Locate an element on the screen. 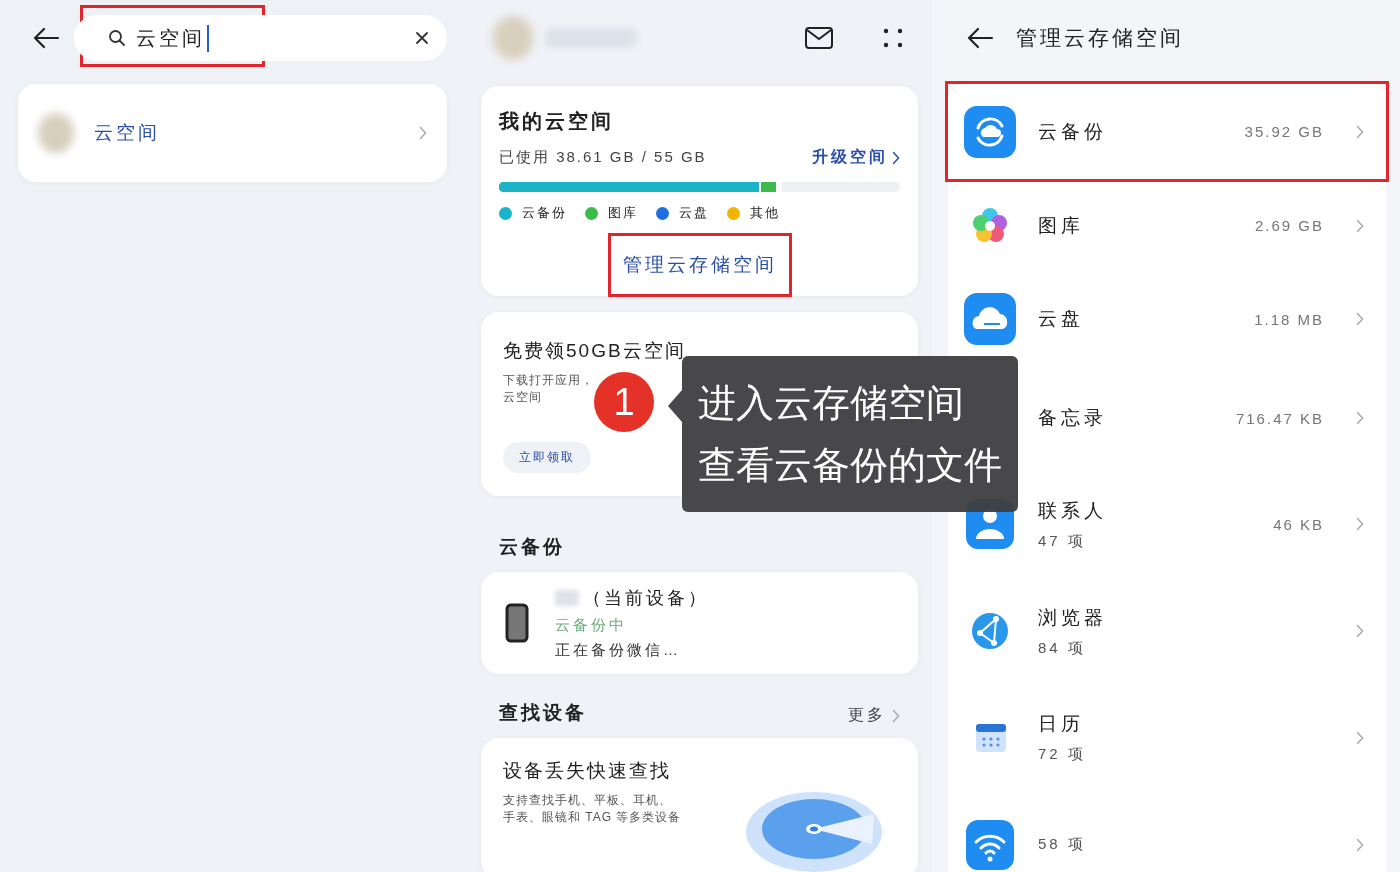 The image size is (1400, 872). legend-label: 云备份 is located at coordinates (544, 213).